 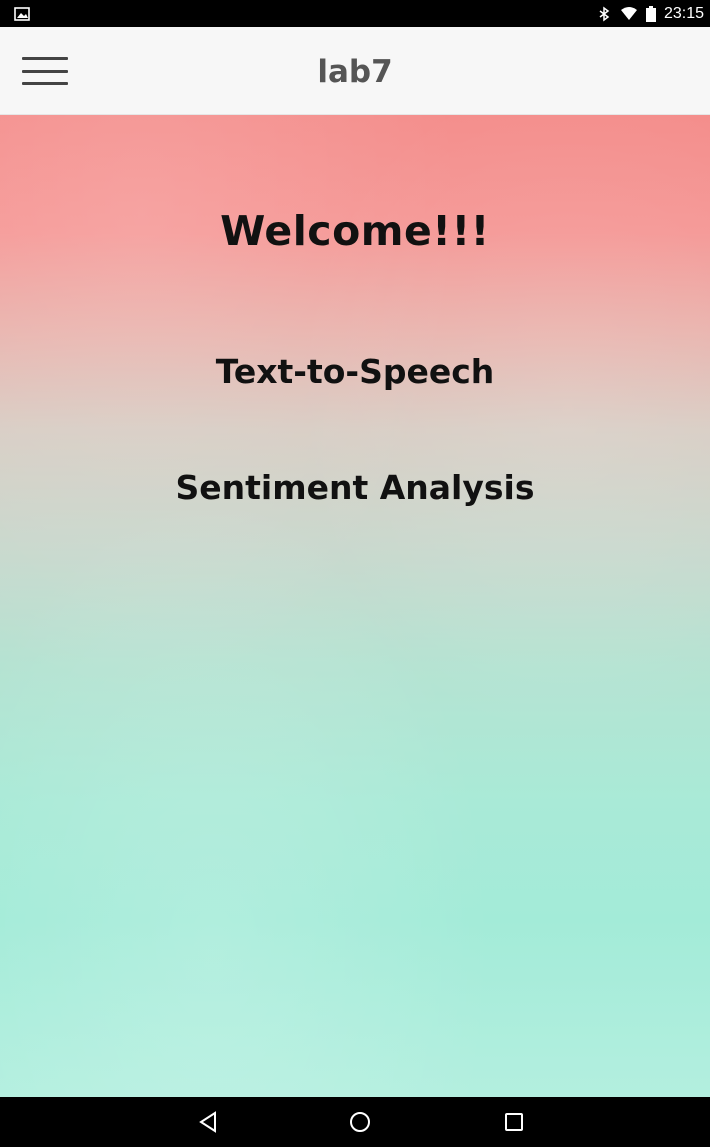 I want to click on bluetooth-icon, so click(x=604, y=13).